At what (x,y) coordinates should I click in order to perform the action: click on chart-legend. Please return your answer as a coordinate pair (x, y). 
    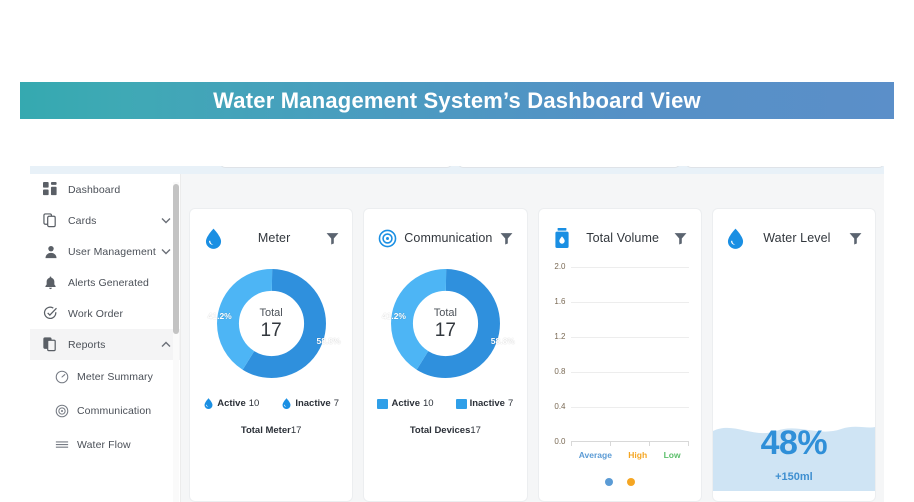
    Looking at the image, I should click on (620, 482).